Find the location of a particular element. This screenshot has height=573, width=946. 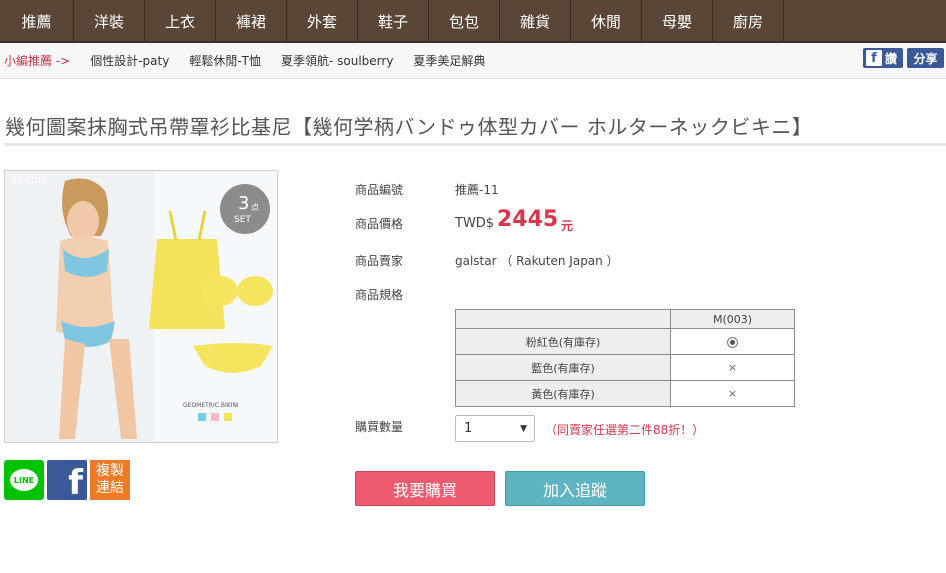

price-label: 商品價格 is located at coordinates (379, 224).